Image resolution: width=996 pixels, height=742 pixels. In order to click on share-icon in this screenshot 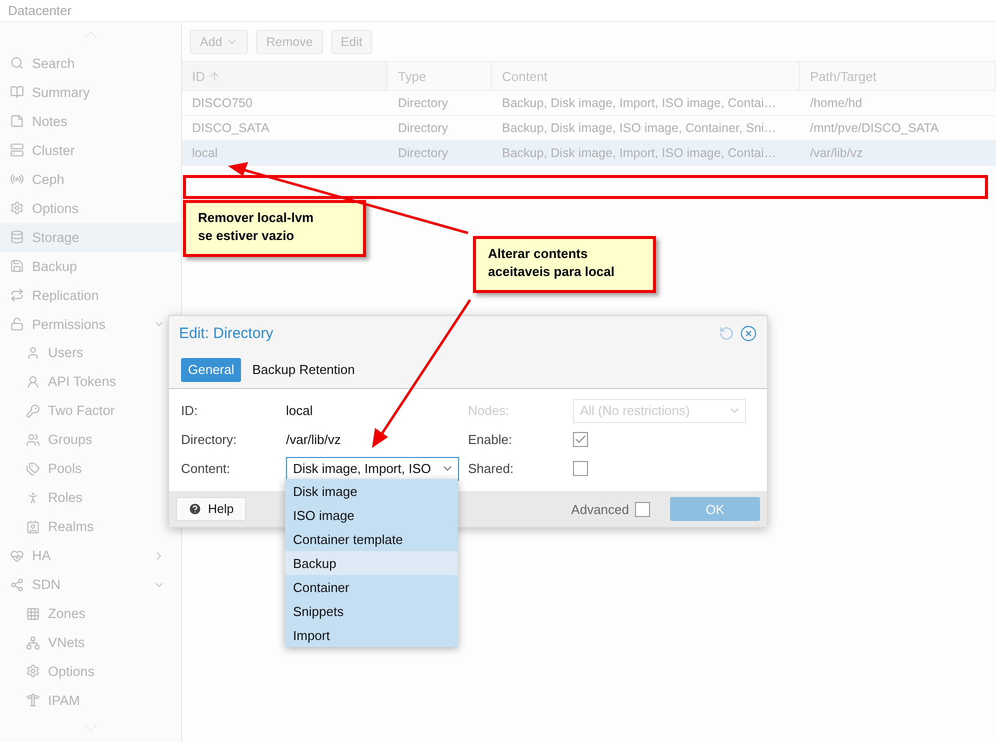, I will do `click(17, 585)`.